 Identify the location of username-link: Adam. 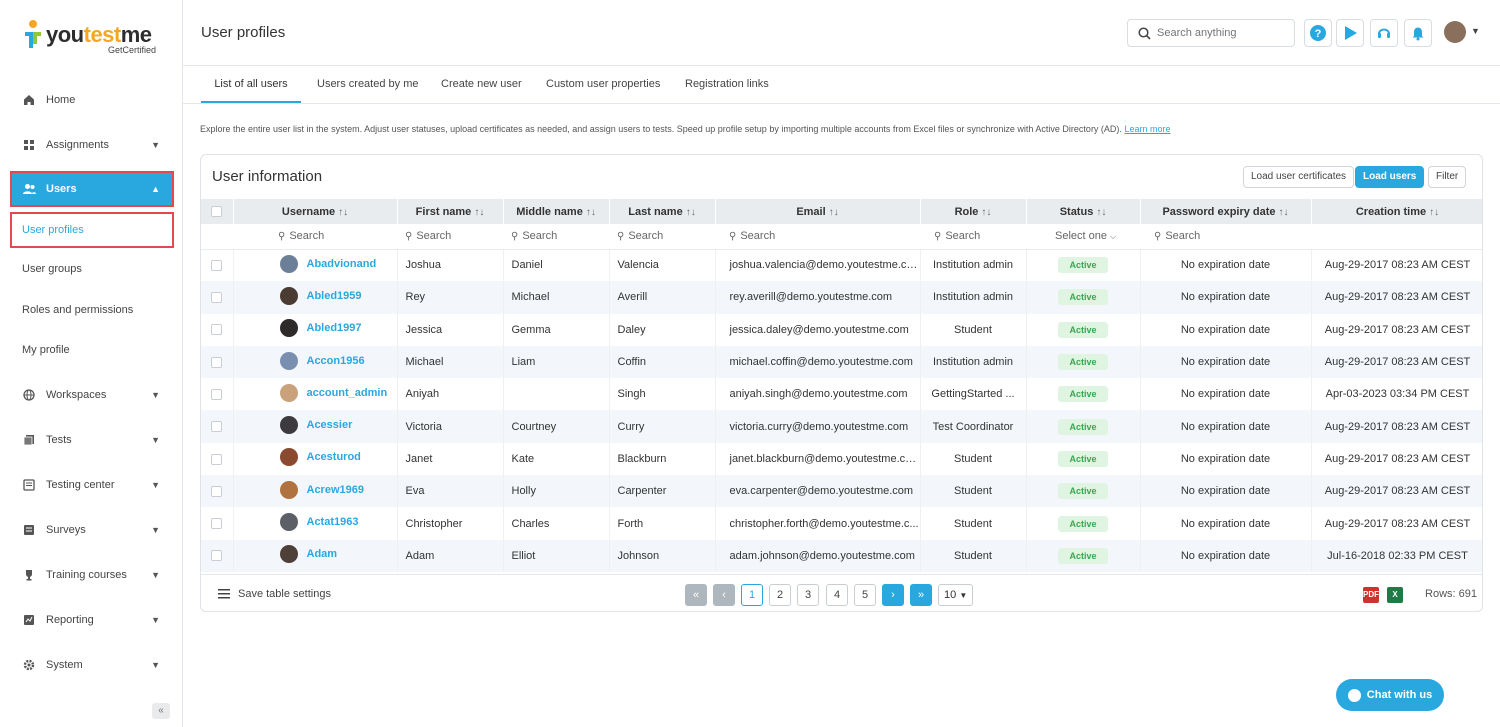
(308, 554).